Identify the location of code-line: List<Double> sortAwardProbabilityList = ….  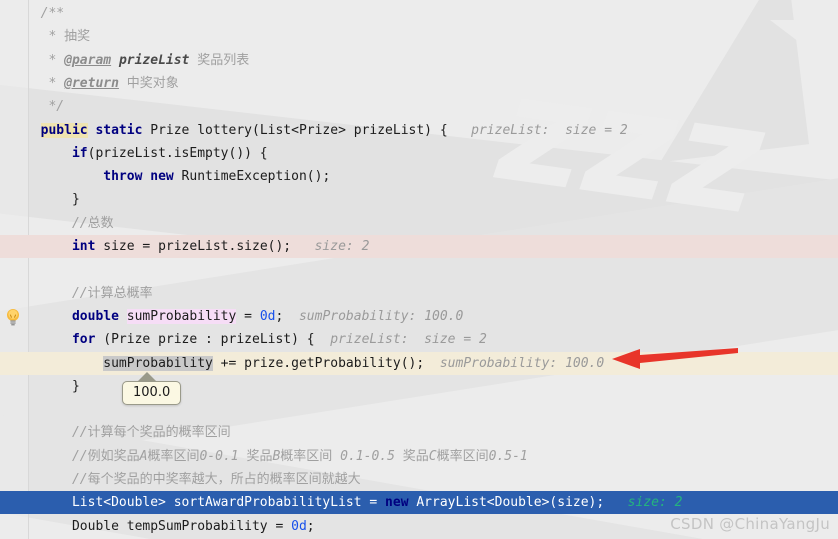
(419, 503).